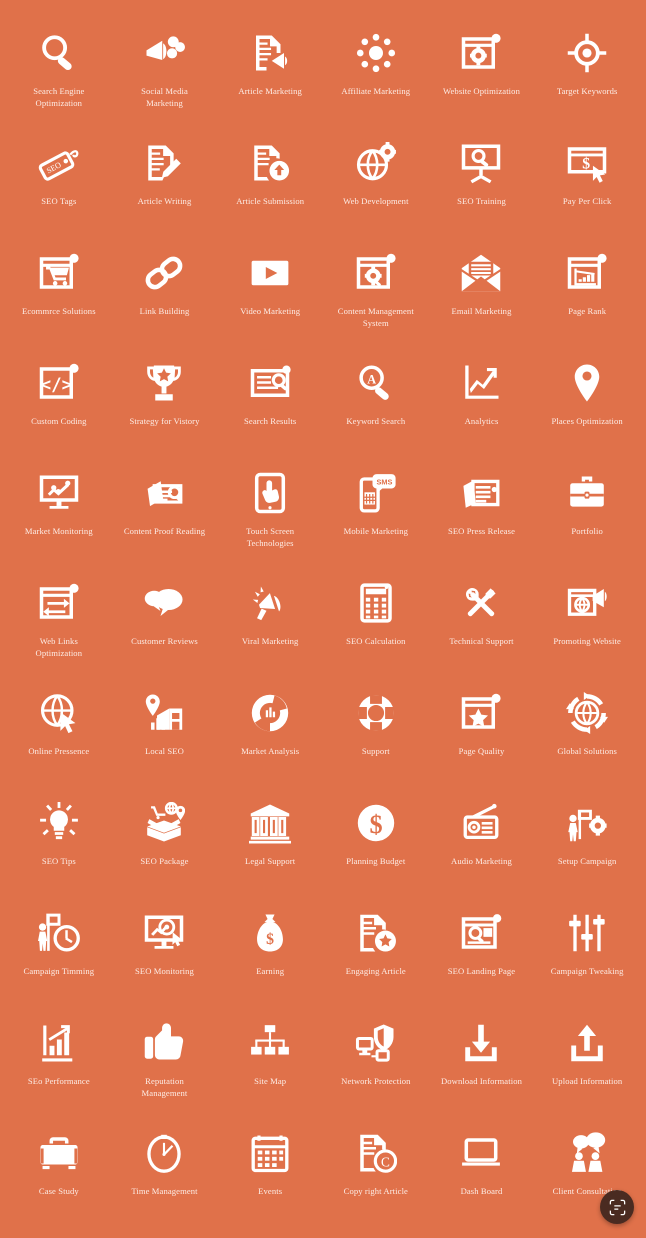 This screenshot has width=646, height=1238. What do you see at coordinates (59, 517) in the screenshot?
I see `icon-tile: Market Monitoring` at bounding box center [59, 517].